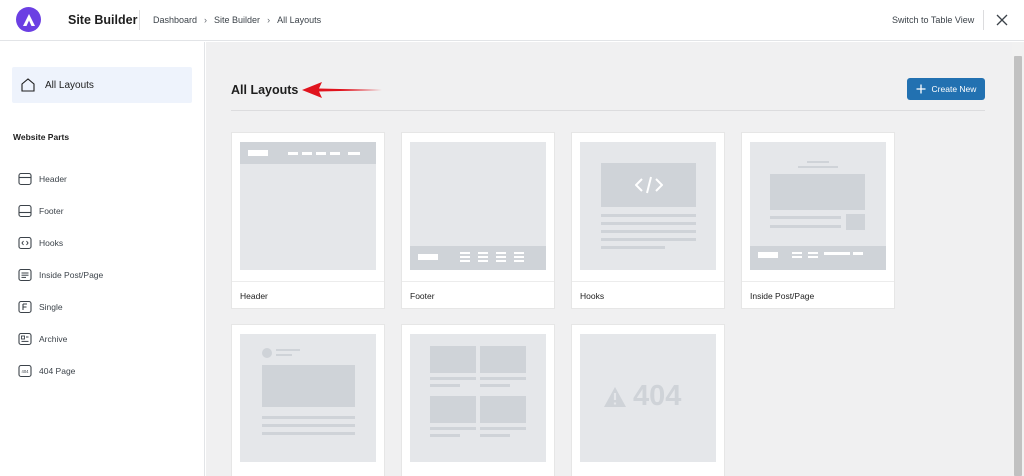 This screenshot has height=476, width=1024. I want to click on close-icon, so click(1002, 20).